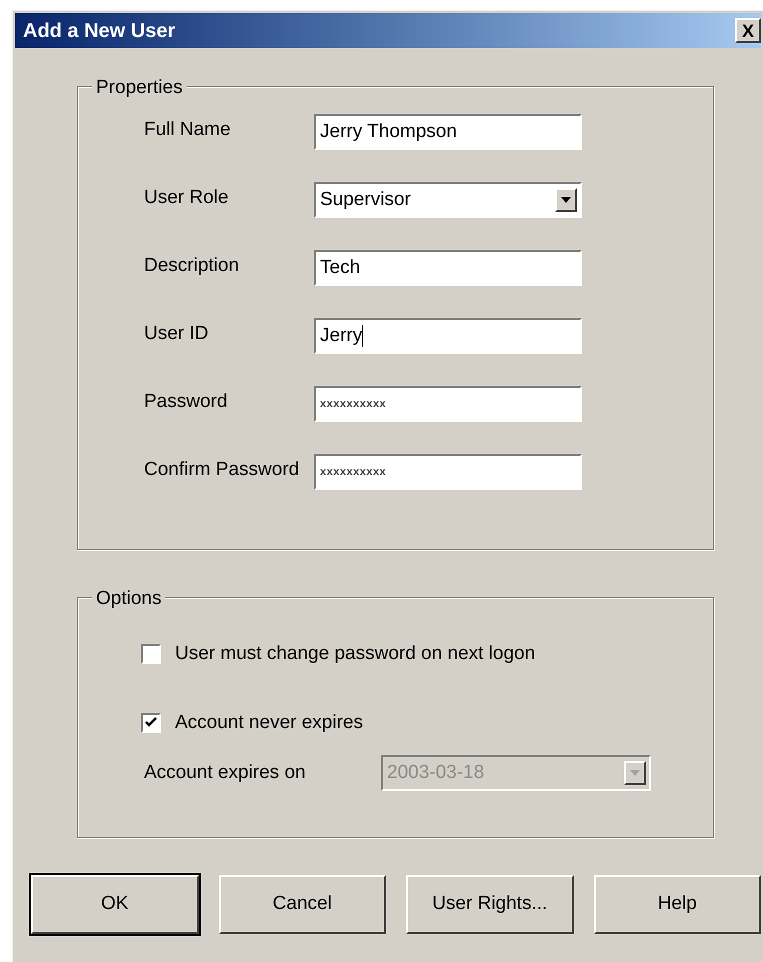 The height and width of the screenshot is (962, 763). I want to click on dropdown-arrow-button, so click(566, 200).